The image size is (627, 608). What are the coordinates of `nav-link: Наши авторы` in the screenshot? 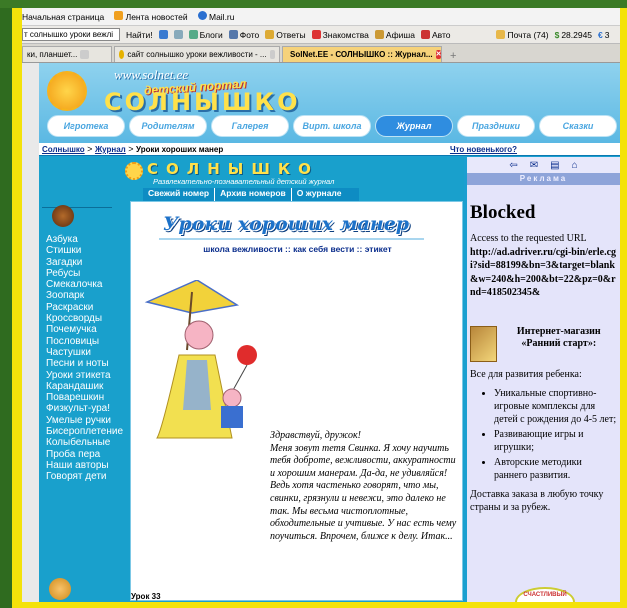 It's located at (91, 465).